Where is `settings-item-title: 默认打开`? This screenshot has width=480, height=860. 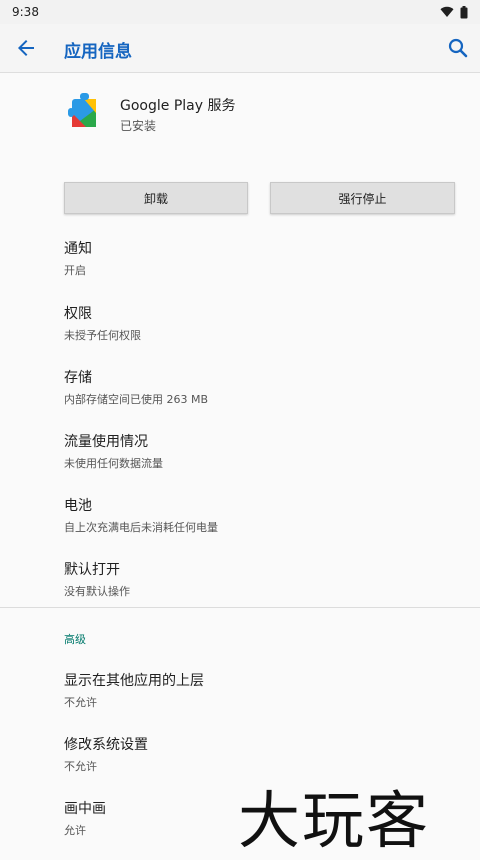
settings-item-title: 默认打开 is located at coordinates (92, 570).